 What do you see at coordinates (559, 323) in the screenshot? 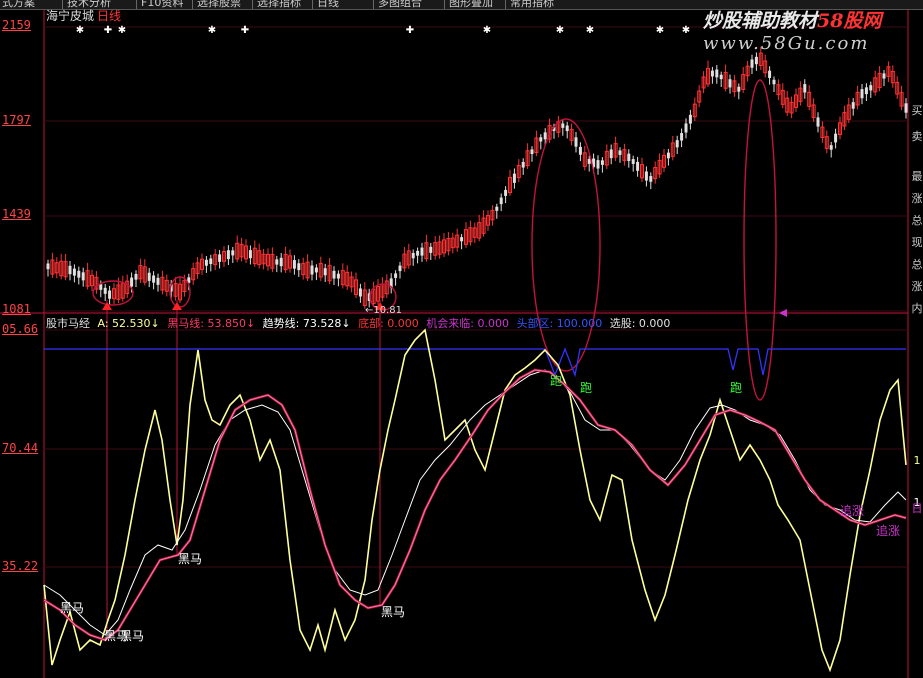
I see `indicator-top-value: 头部区: 100.000` at bounding box center [559, 323].